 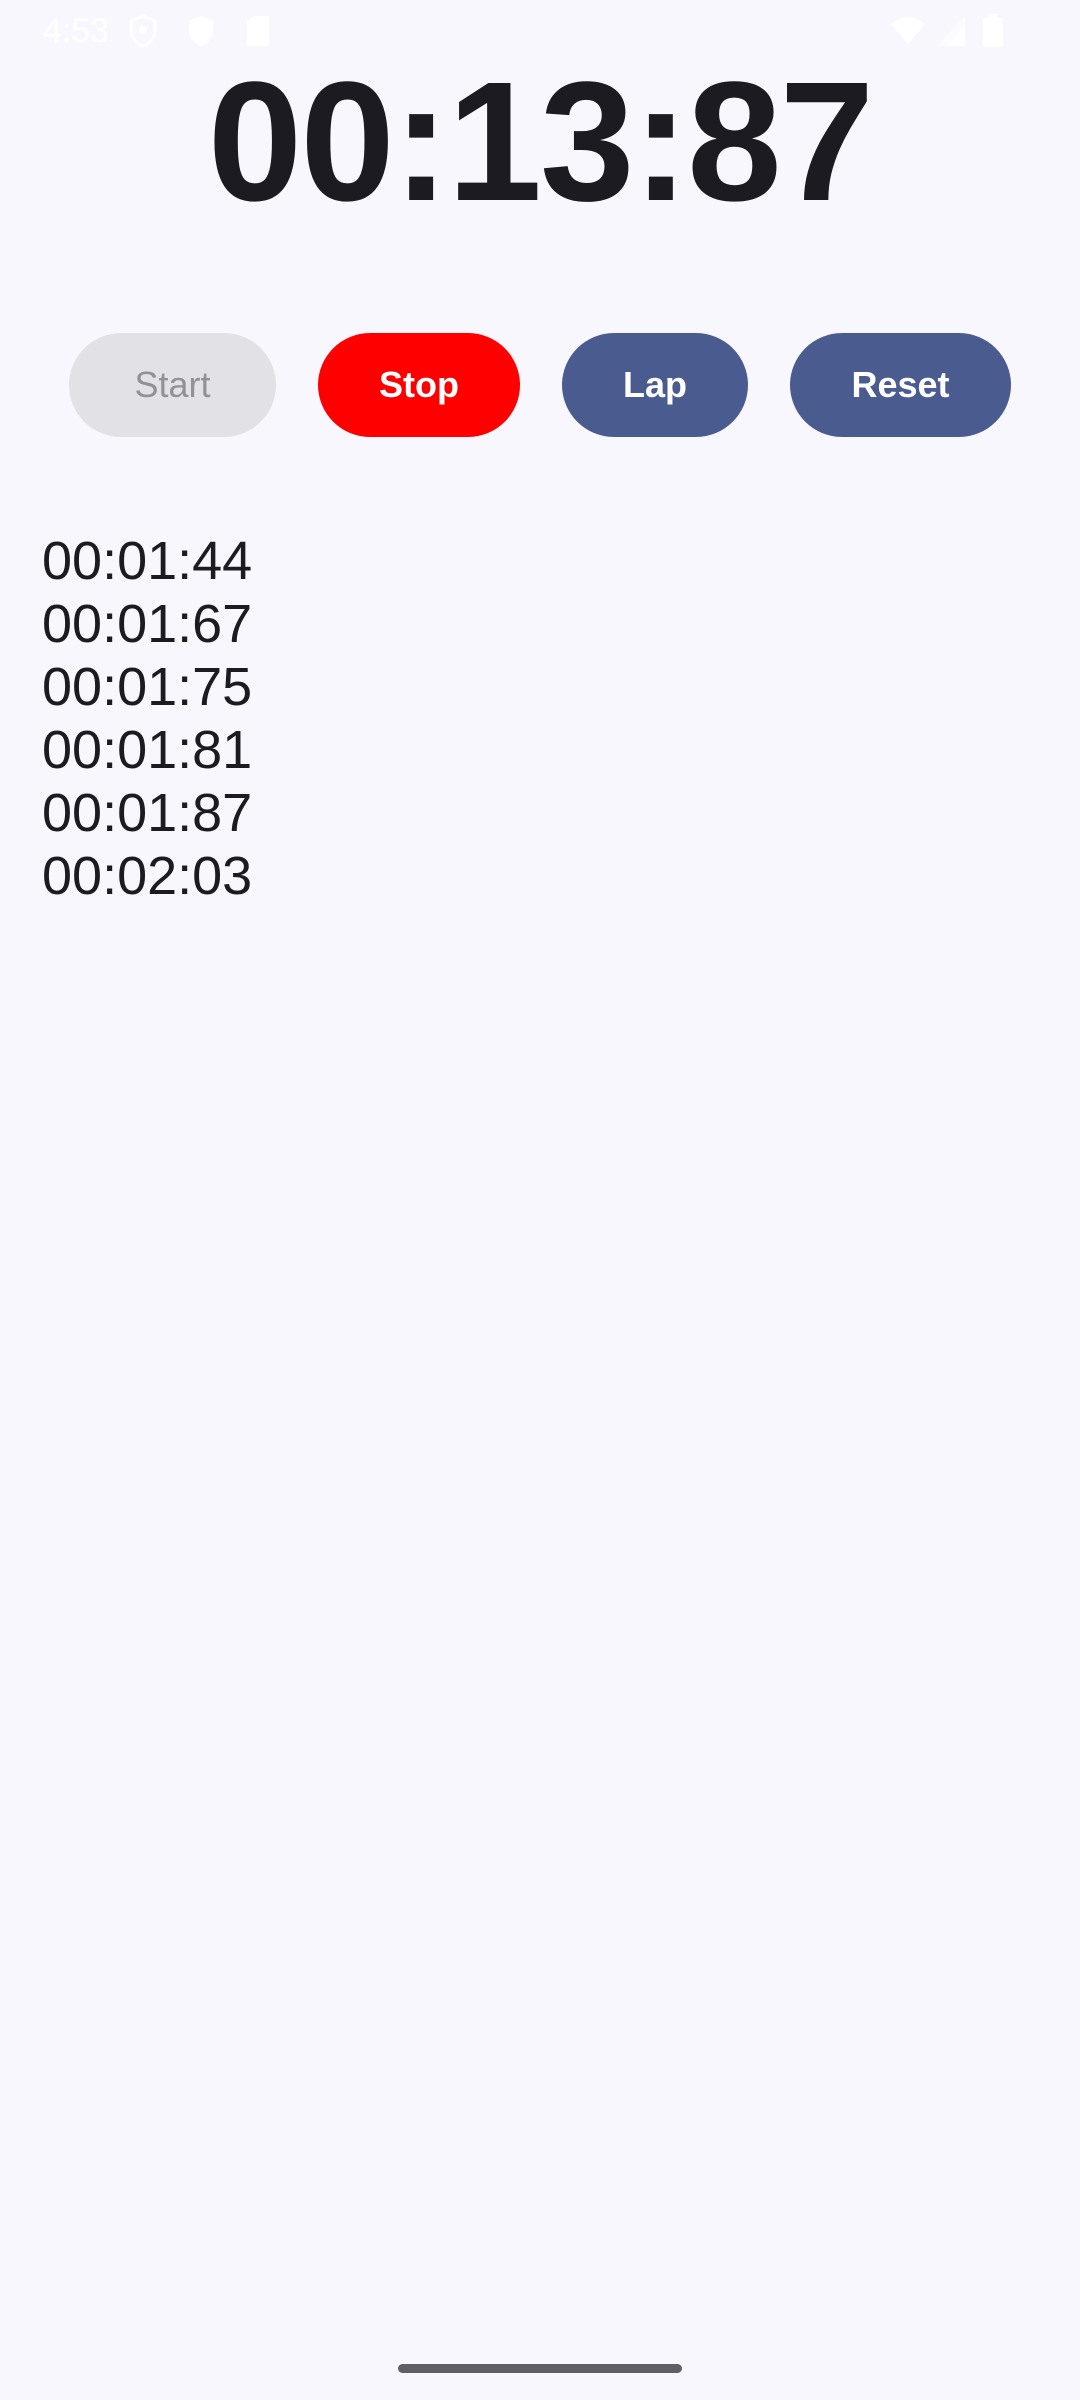 I want to click on status-time: 4:53, so click(x=76, y=31).